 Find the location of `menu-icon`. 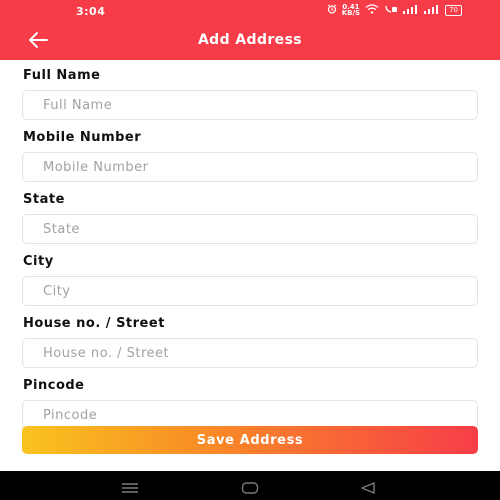

menu-icon is located at coordinates (130, 488).